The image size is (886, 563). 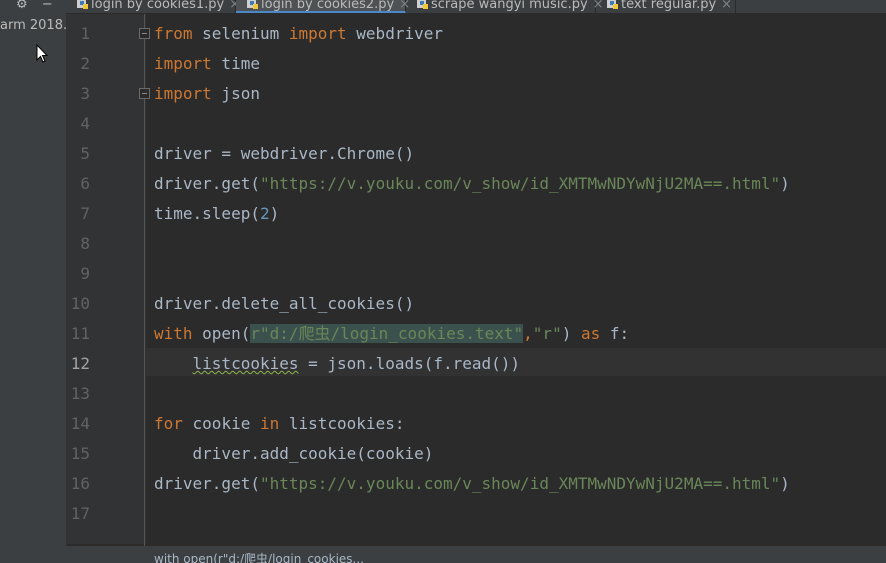 What do you see at coordinates (80, 453) in the screenshot?
I see `line-number: 15` at bounding box center [80, 453].